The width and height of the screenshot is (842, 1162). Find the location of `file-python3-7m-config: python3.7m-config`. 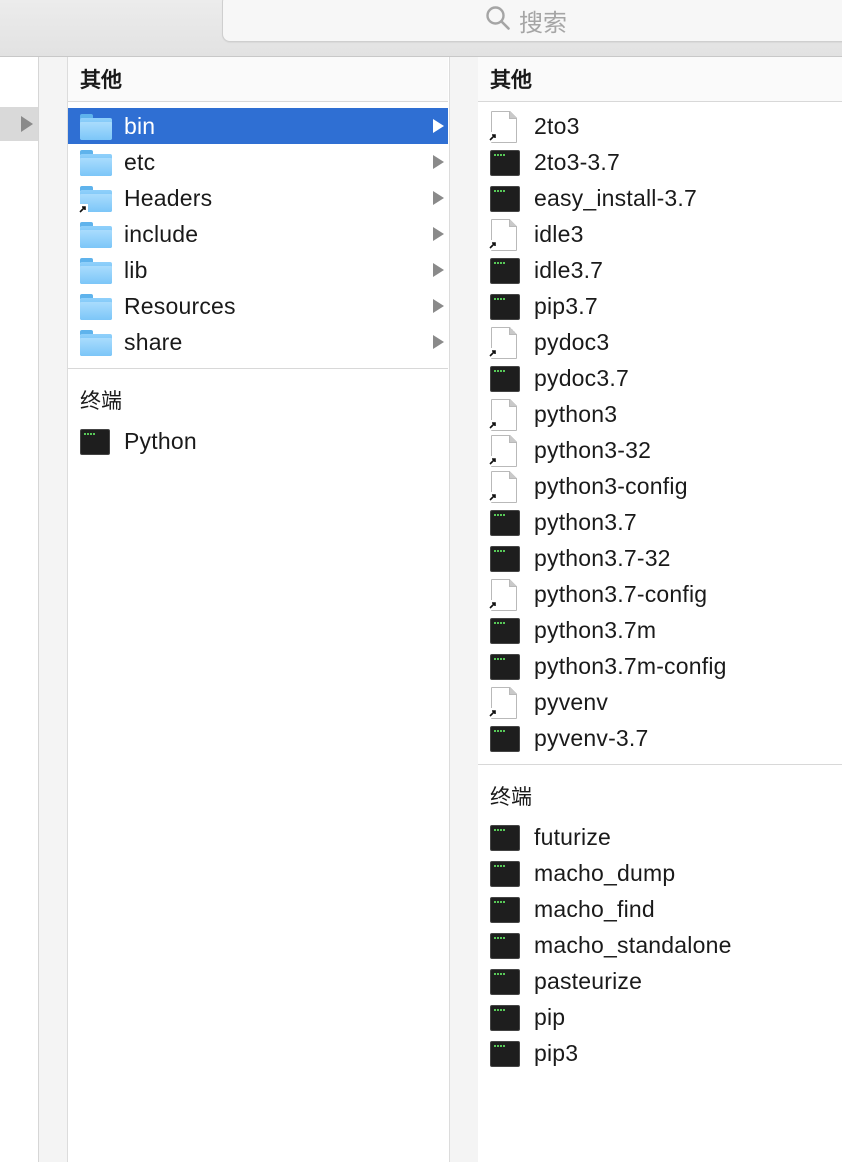

file-python3-7m-config: python3.7m-config is located at coordinates (660, 666).